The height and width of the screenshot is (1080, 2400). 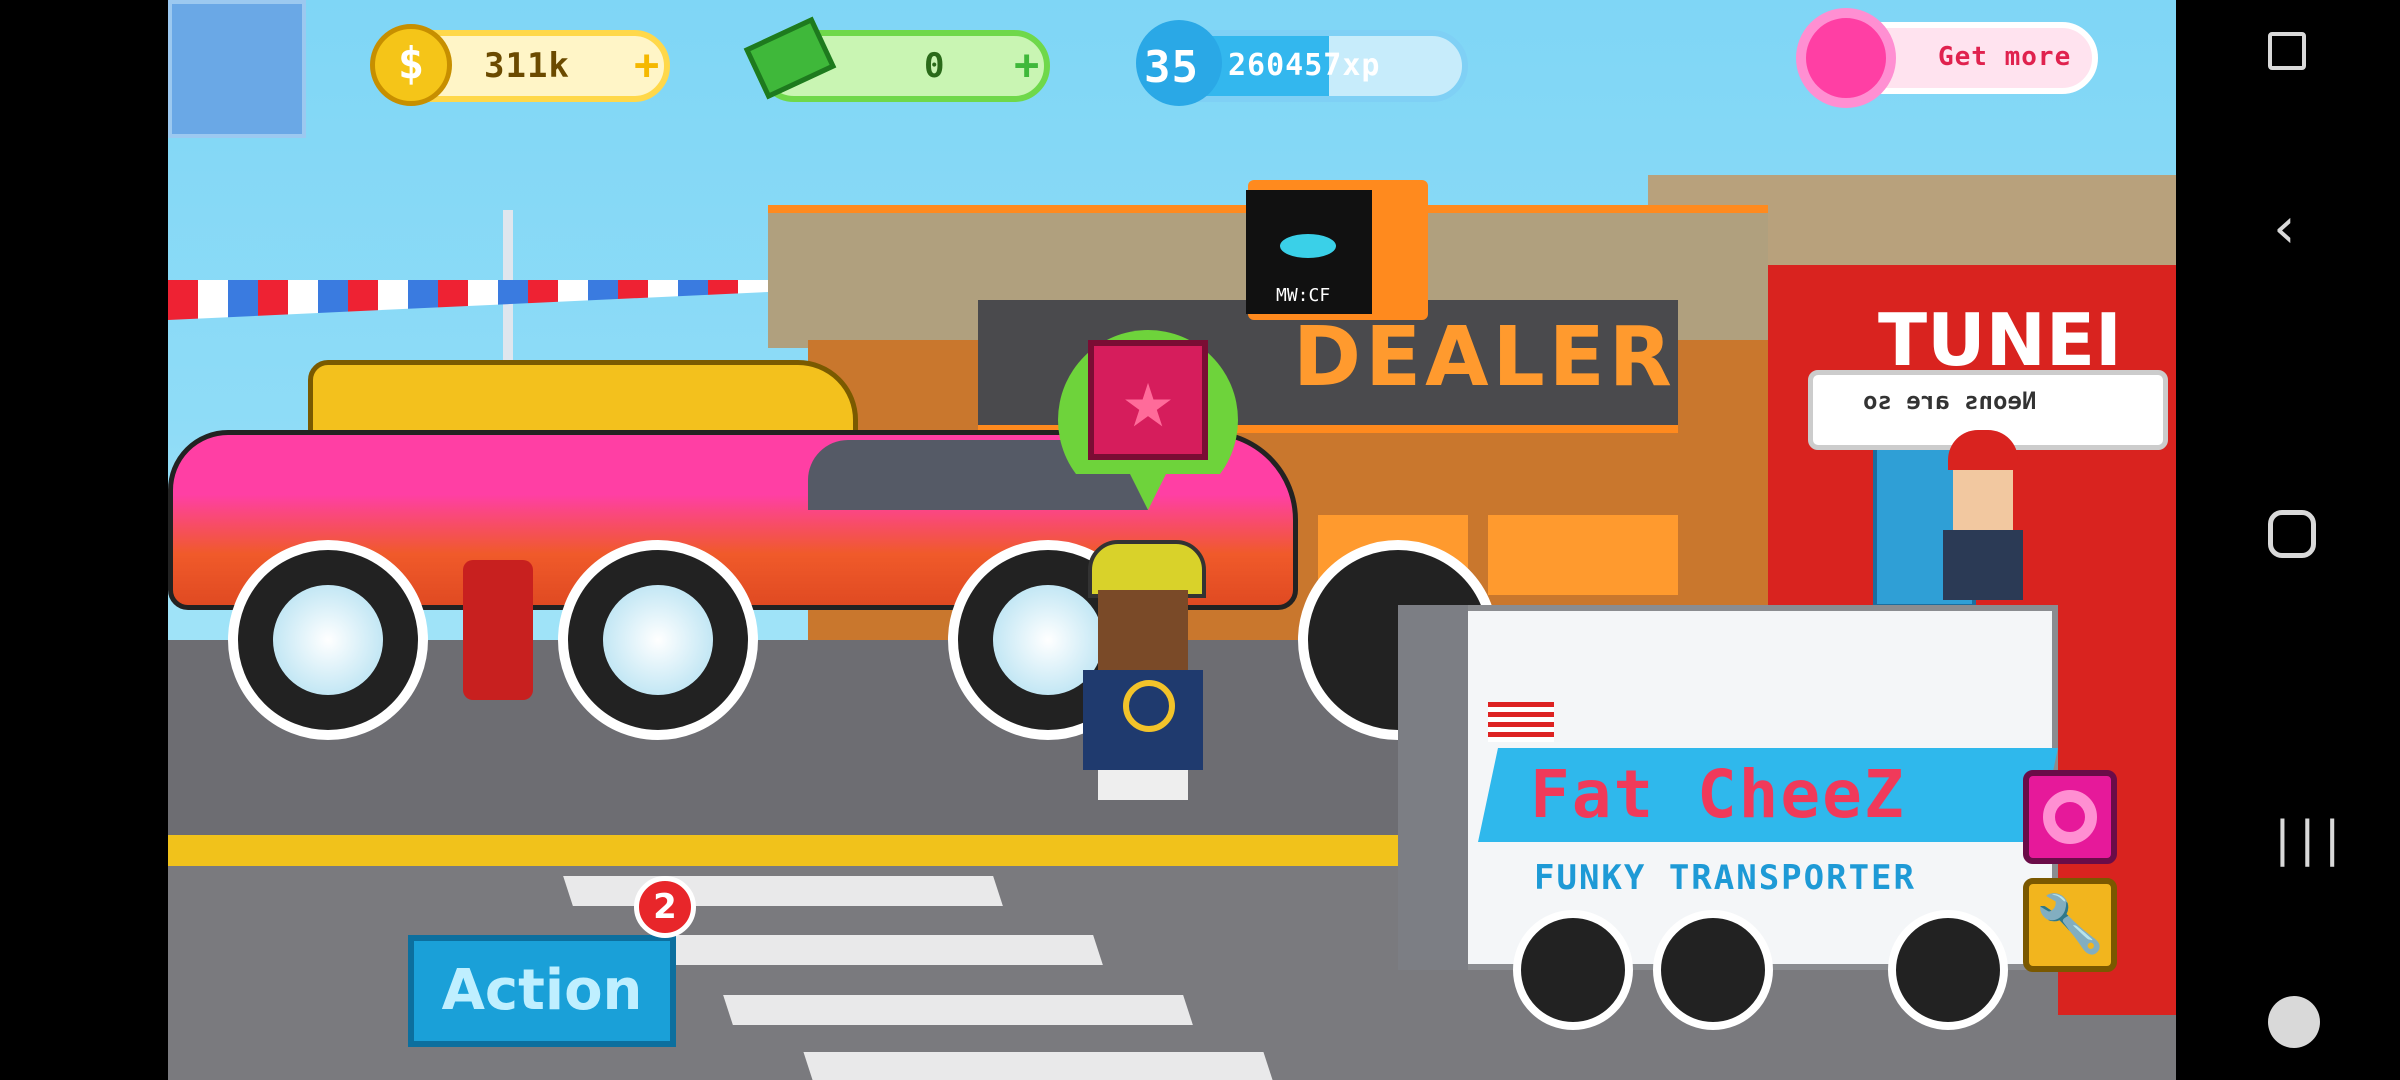 I want to click on player-head, so click(x=1143, y=630).